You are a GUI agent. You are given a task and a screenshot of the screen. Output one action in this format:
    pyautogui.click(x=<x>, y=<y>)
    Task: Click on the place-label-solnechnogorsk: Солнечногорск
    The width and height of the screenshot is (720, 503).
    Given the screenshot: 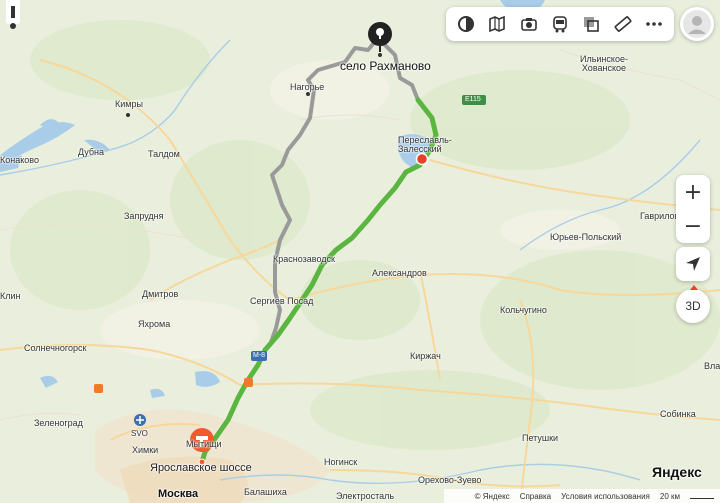 What is the action you would take?
    pyautogui.click(x=55, y=348)
    